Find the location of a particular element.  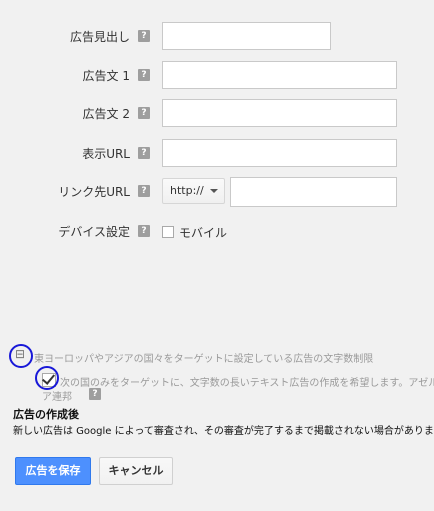

display-url-row: 表示URL ? is located at coordinates (217, 153).